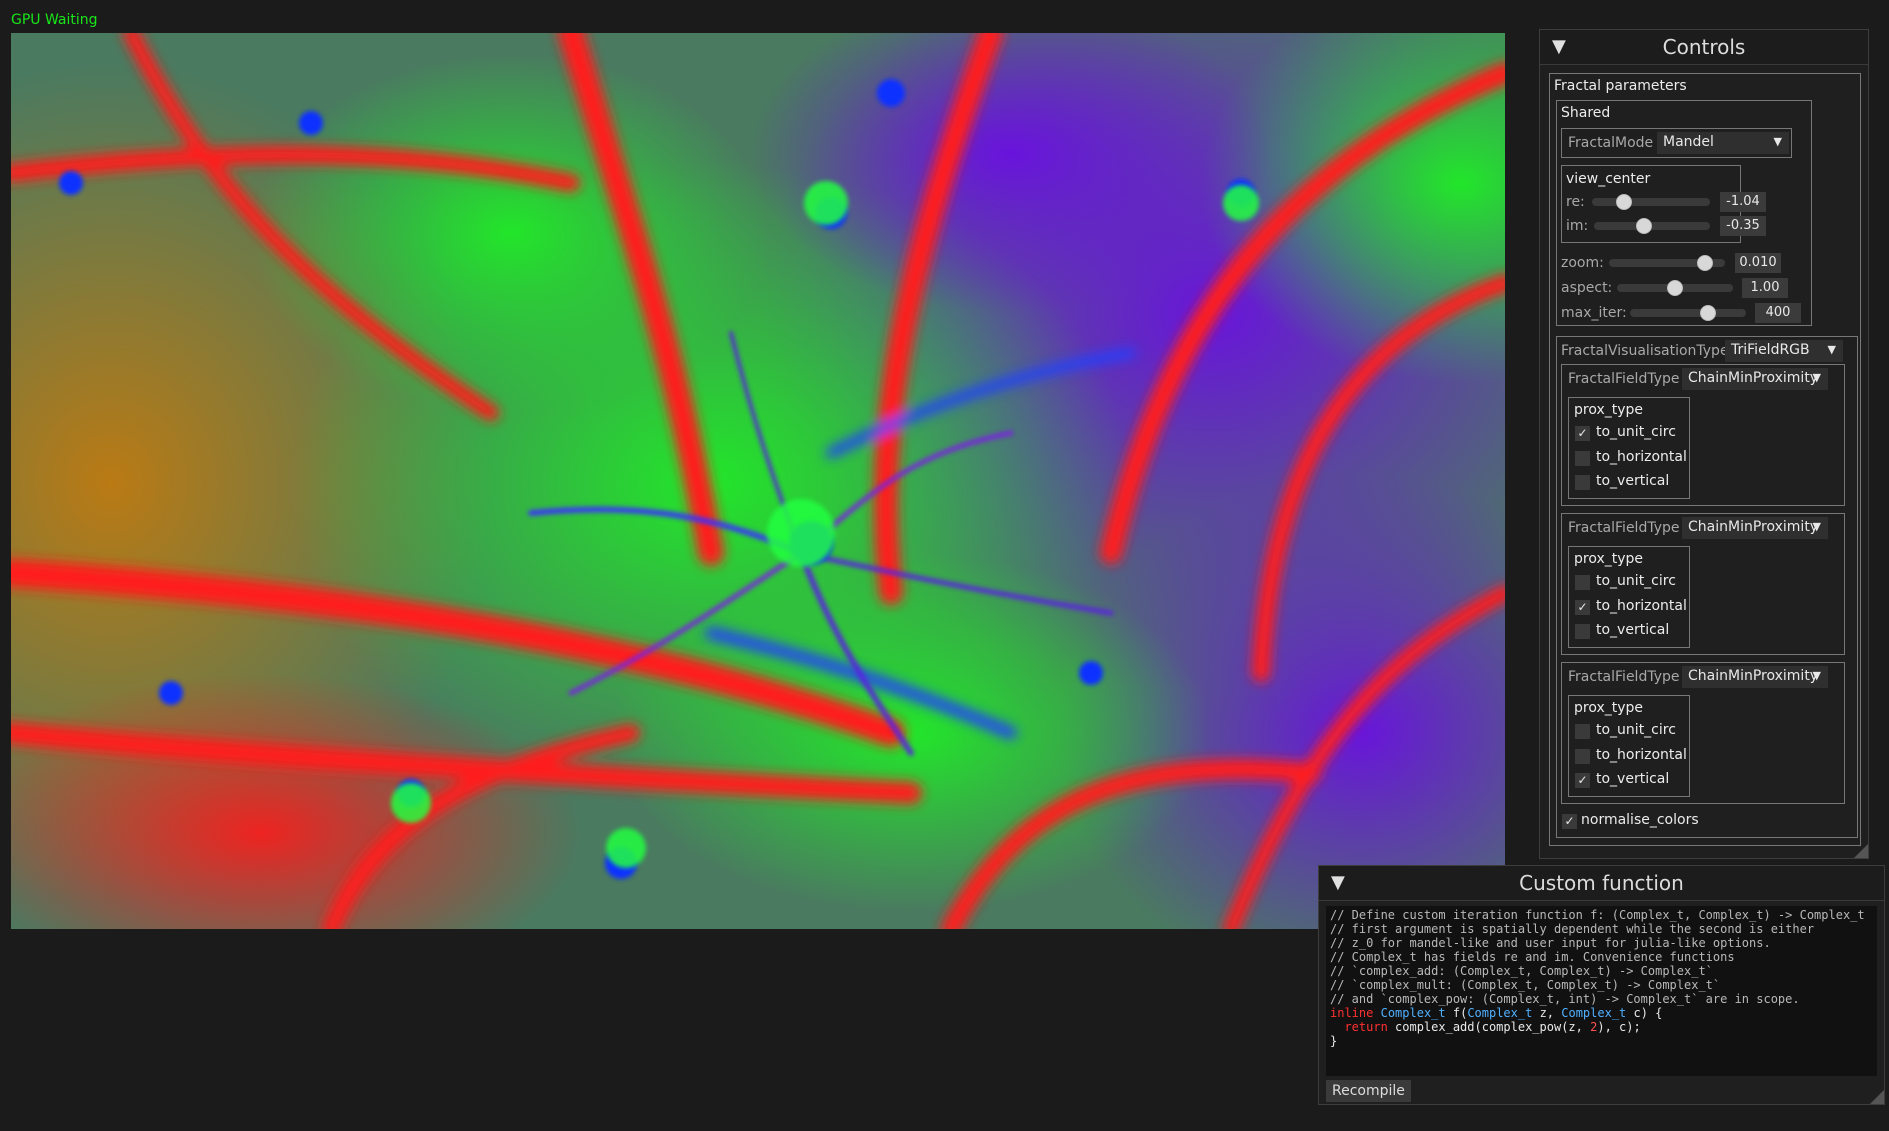 The height and width of the screenshot is (1131, 1889). What do you see at coordinates (1688, 142) in the screenshot?
I see `fractal-mode-value: Mandel` at bounding box center [1688, 142].